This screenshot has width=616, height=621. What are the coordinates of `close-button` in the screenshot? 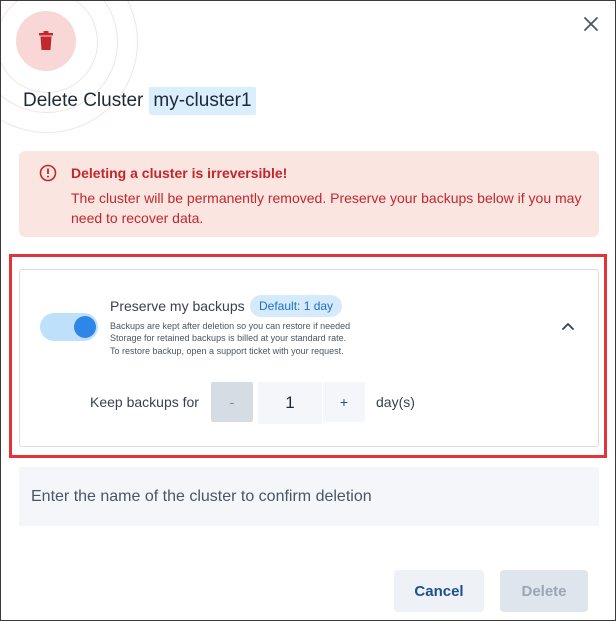 It's located at (591, 24).